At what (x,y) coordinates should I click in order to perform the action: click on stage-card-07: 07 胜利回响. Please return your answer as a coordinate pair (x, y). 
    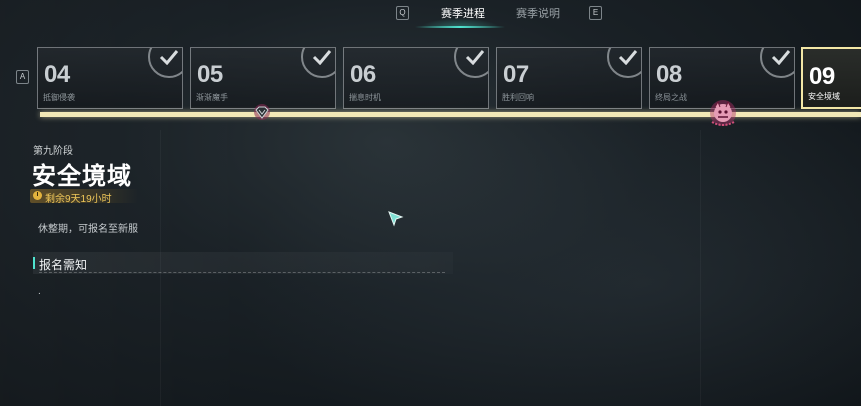
    Looking at the image, I should click on (569, 78).